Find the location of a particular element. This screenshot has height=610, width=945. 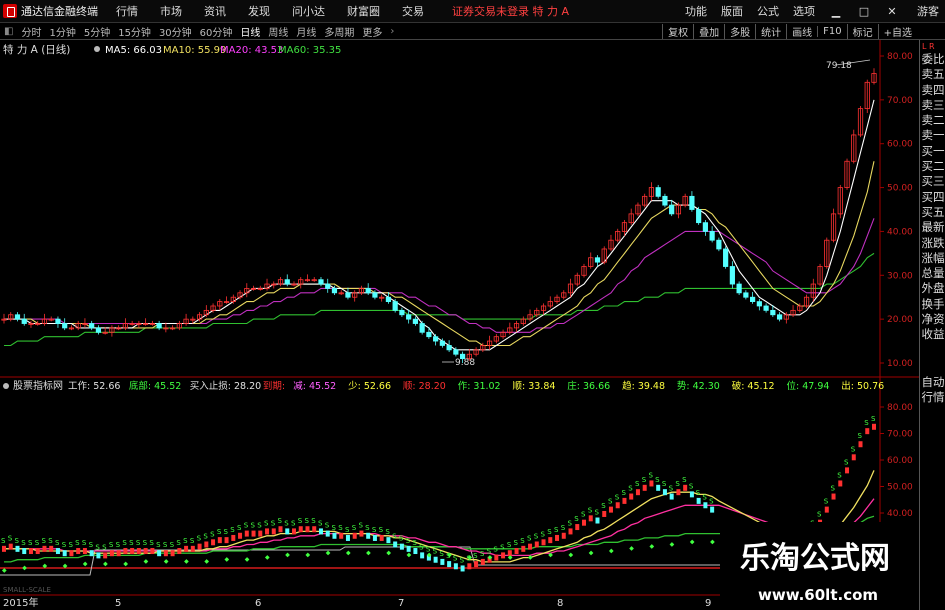

sidebar-item-7: 买二 is located at coordinates (932, 166).